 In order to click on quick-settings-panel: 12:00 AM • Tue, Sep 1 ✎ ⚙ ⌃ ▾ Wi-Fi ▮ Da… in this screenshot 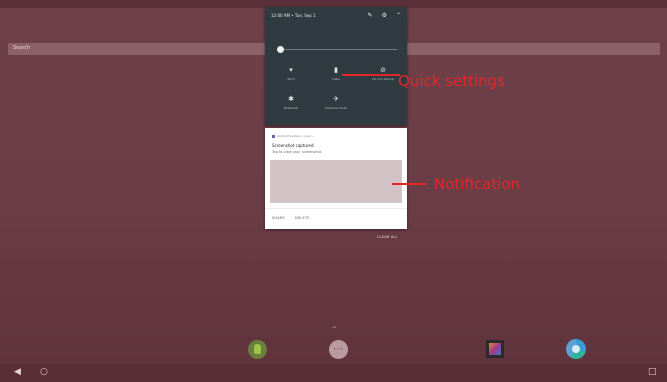, I will do `click(336, 66)`.